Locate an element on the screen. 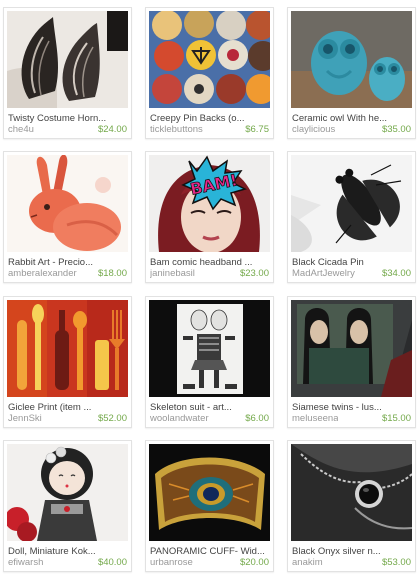 The image size is (420, 575). product-thumbnail-siamese-twins is located at coordinates (351, 348).